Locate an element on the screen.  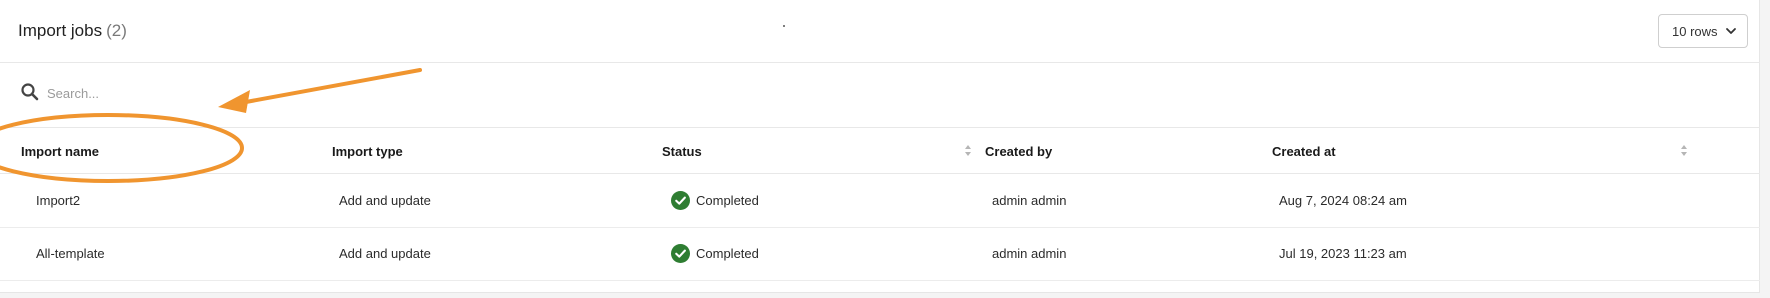
search-icon is located at coordinates (30, 92).